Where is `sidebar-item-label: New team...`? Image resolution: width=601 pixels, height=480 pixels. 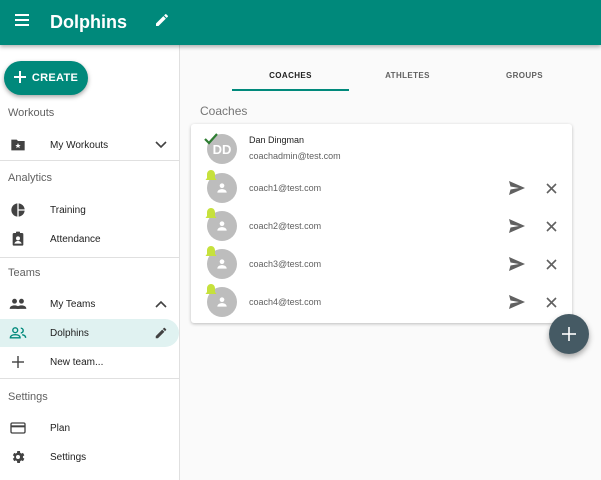
sidebar-item-label: New team... is located at coordinates (77, 362).